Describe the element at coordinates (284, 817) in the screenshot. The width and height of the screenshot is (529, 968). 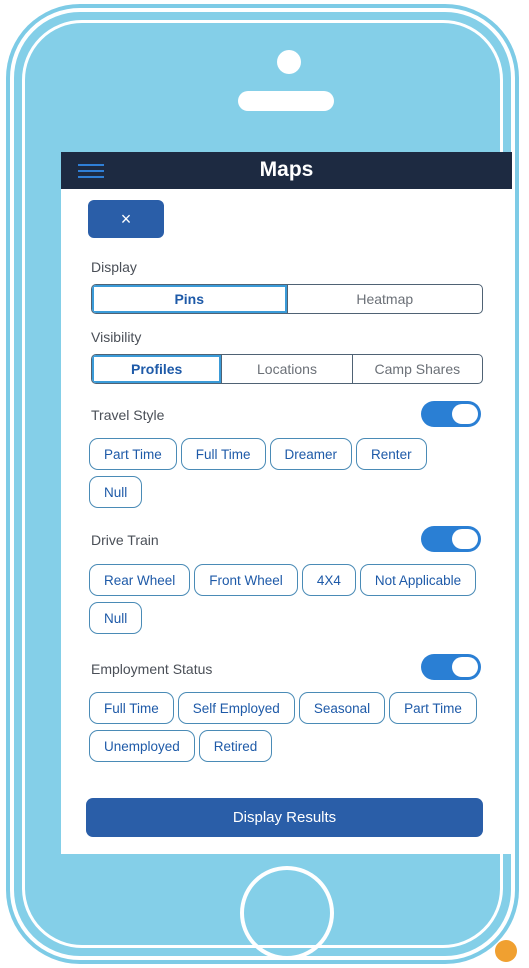
I see `display-results-button: Display Results` at that location.